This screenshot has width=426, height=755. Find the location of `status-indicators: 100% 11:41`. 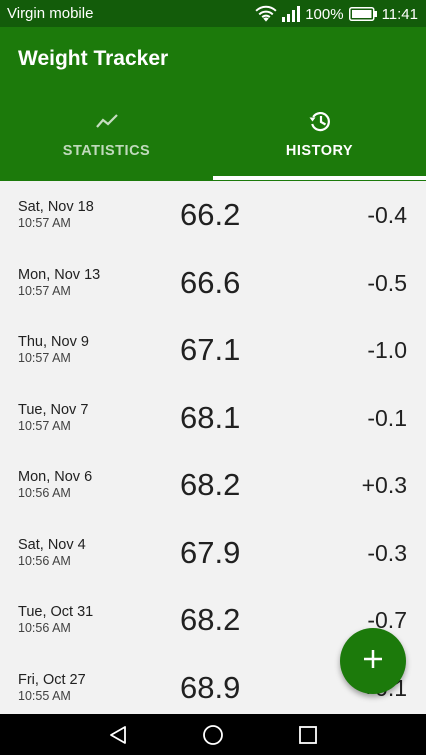

status-indicators: 100% 11:41 is located at coordinates (336, 14).